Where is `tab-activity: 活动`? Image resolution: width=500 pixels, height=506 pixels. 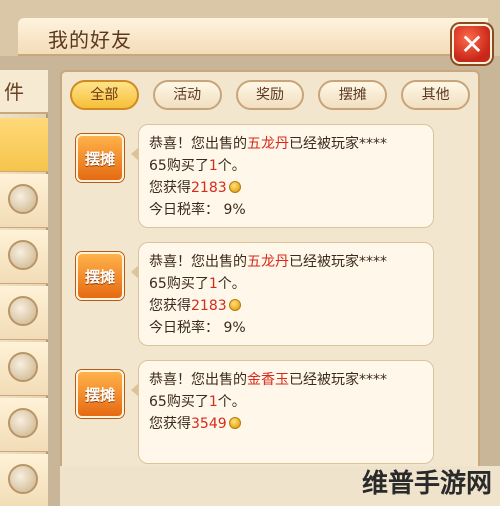 tab-activity: 活动 is located at coordinates (187, 95).